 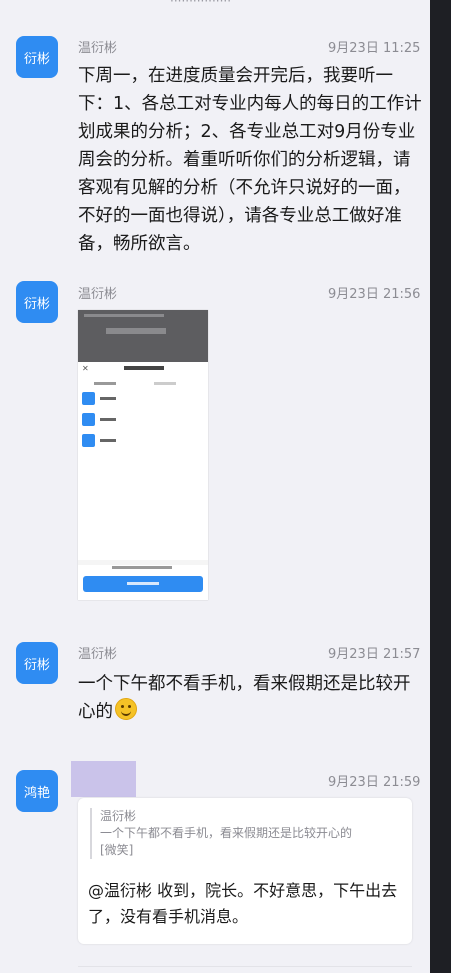 I want to click on smile-emoji-icon, so click(x=126, y=709).